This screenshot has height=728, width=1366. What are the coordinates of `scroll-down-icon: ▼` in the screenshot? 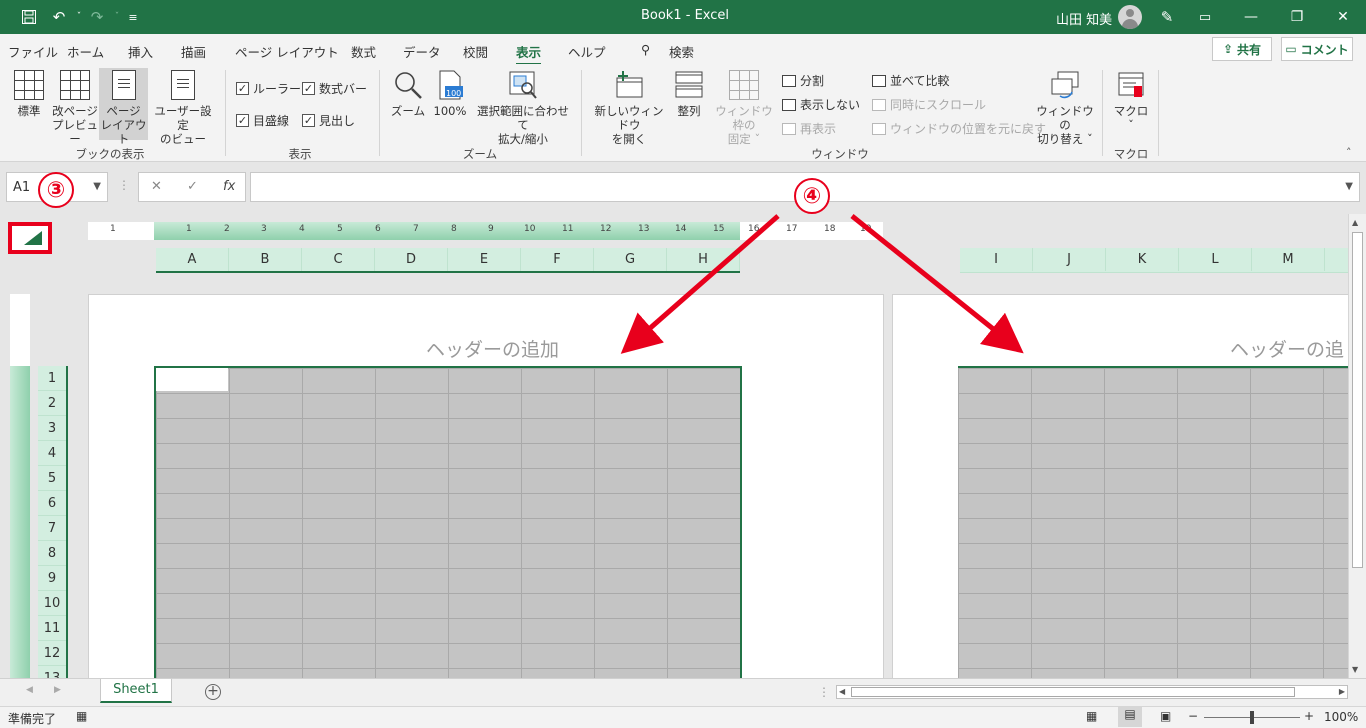 It's located at (1355, 669).